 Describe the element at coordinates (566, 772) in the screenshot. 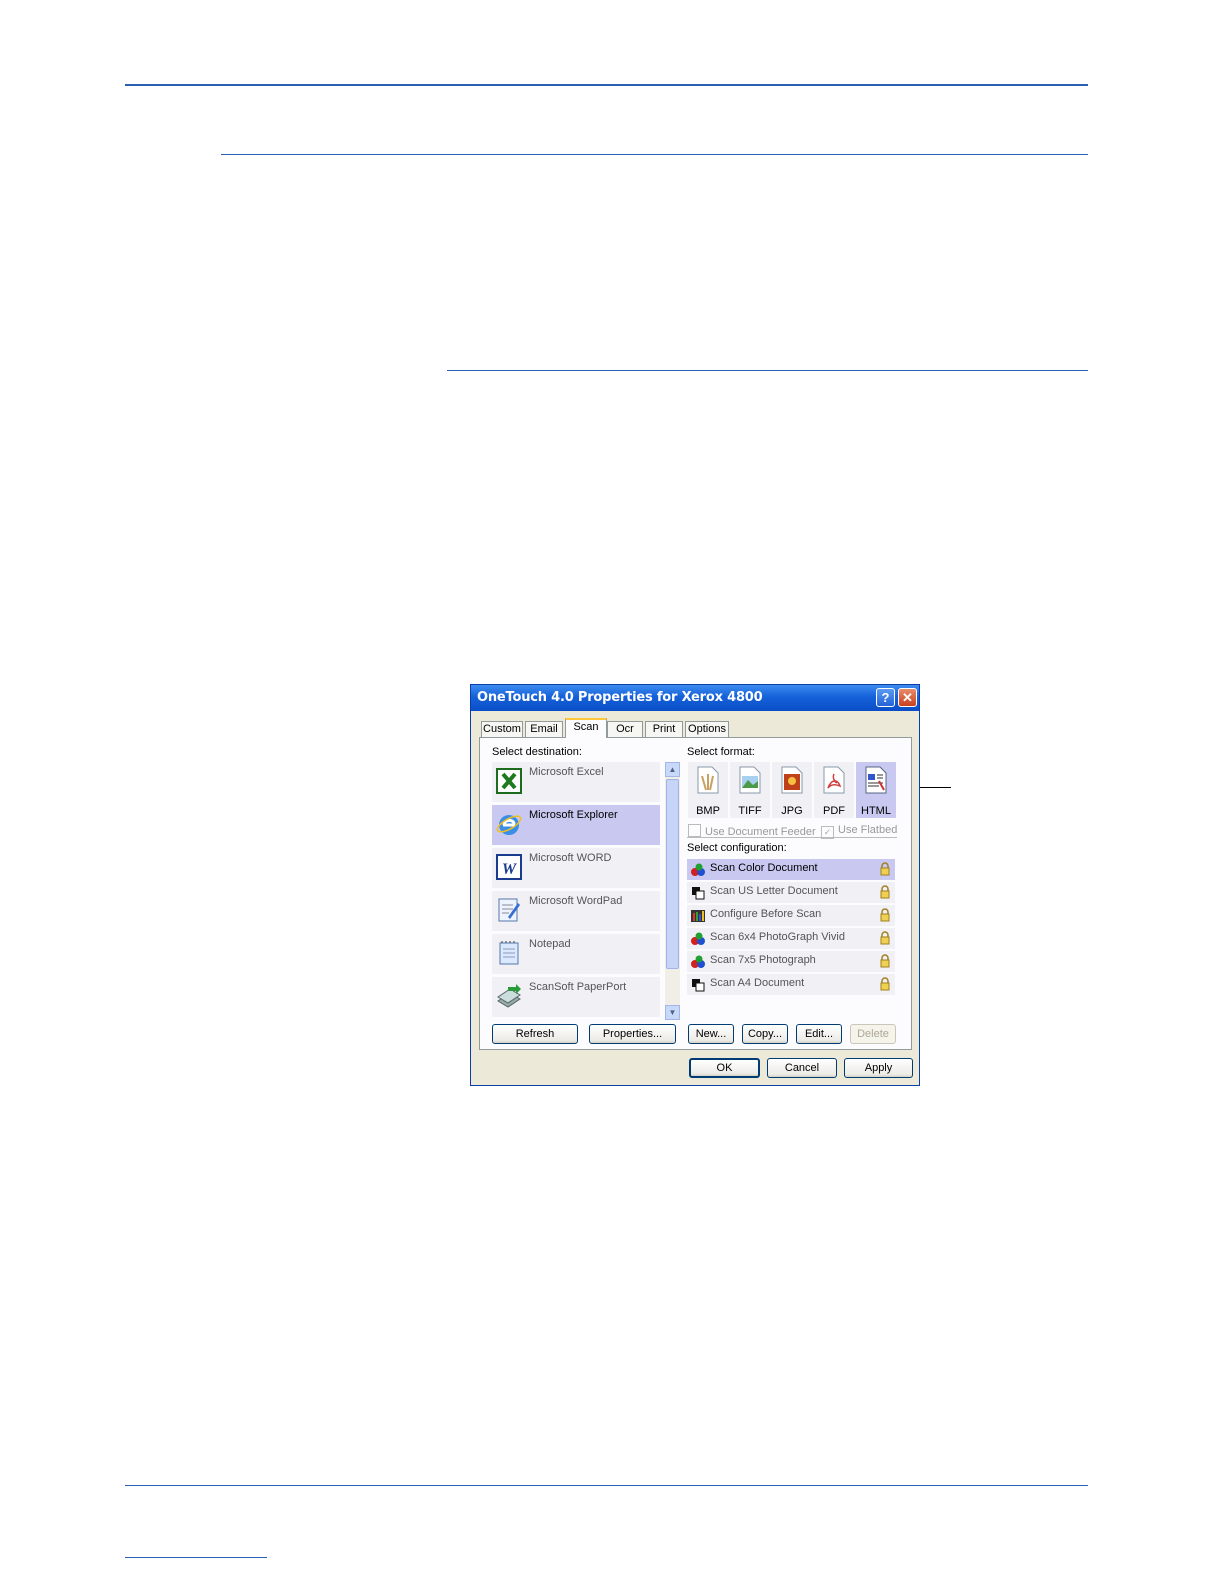

I see `destination-label: Microsoft Excel` at that location.